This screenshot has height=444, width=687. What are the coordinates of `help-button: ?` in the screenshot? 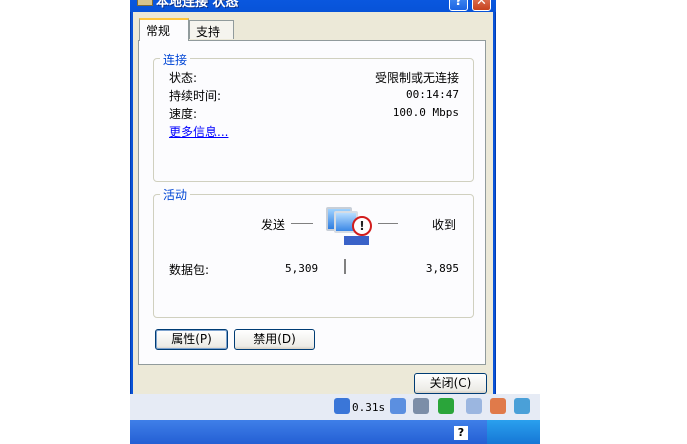 It's located at (458, 5).